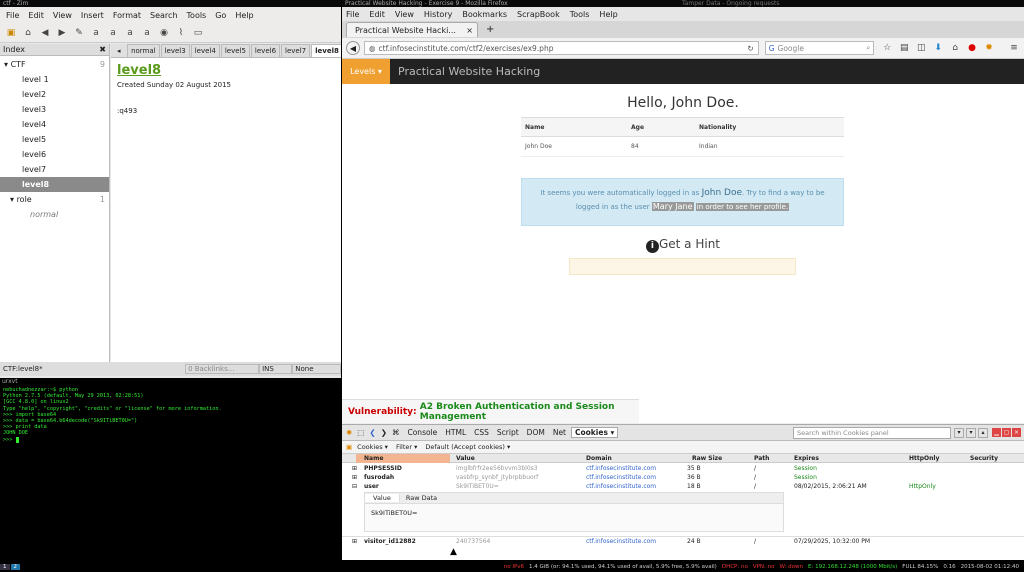 The width and height of the screenshot is (1024, 572). I want to click on tab-normal: normal, so click(143, 50).